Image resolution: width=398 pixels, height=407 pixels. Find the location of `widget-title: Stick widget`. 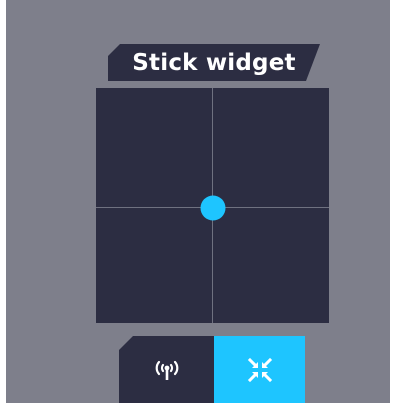

widget-title: Stick widget is located at coordinates (214, 62).